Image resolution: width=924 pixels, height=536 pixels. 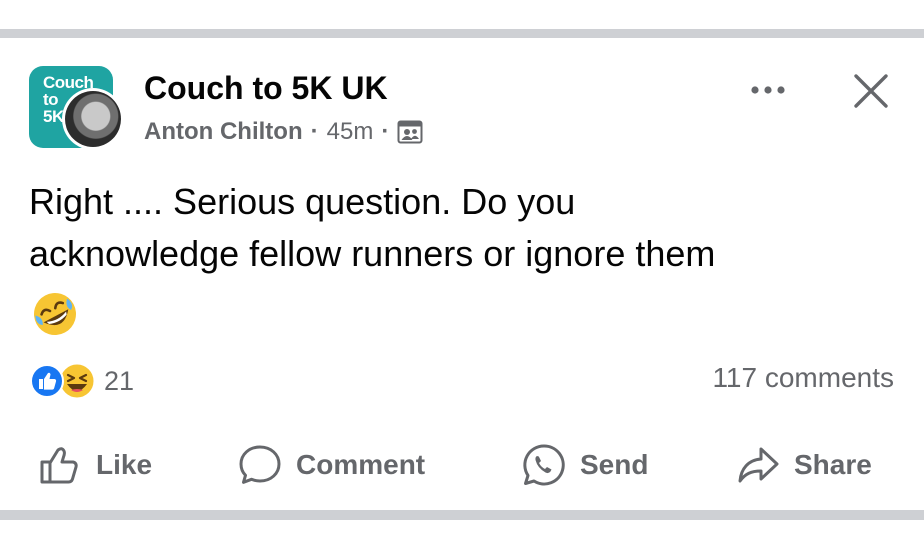 I want to click on group-name-link: Couch to 5K UK, so click(x=266, y=88).